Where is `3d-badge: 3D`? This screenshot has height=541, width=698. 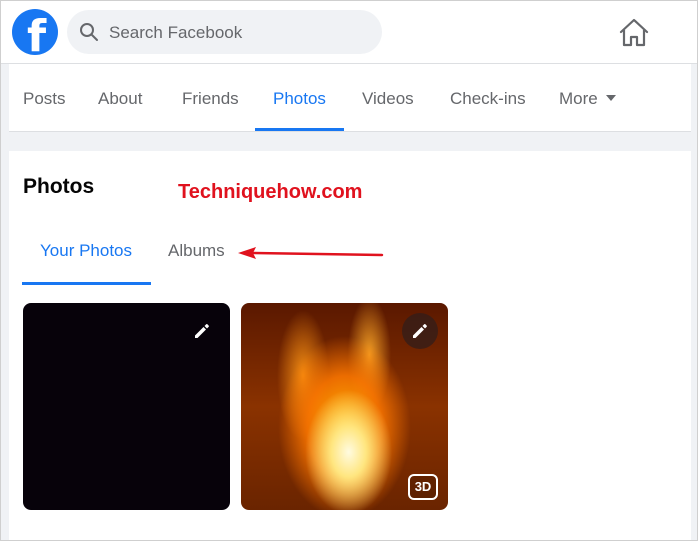 3d-badge: 3D is located at coordinates (423, 487).